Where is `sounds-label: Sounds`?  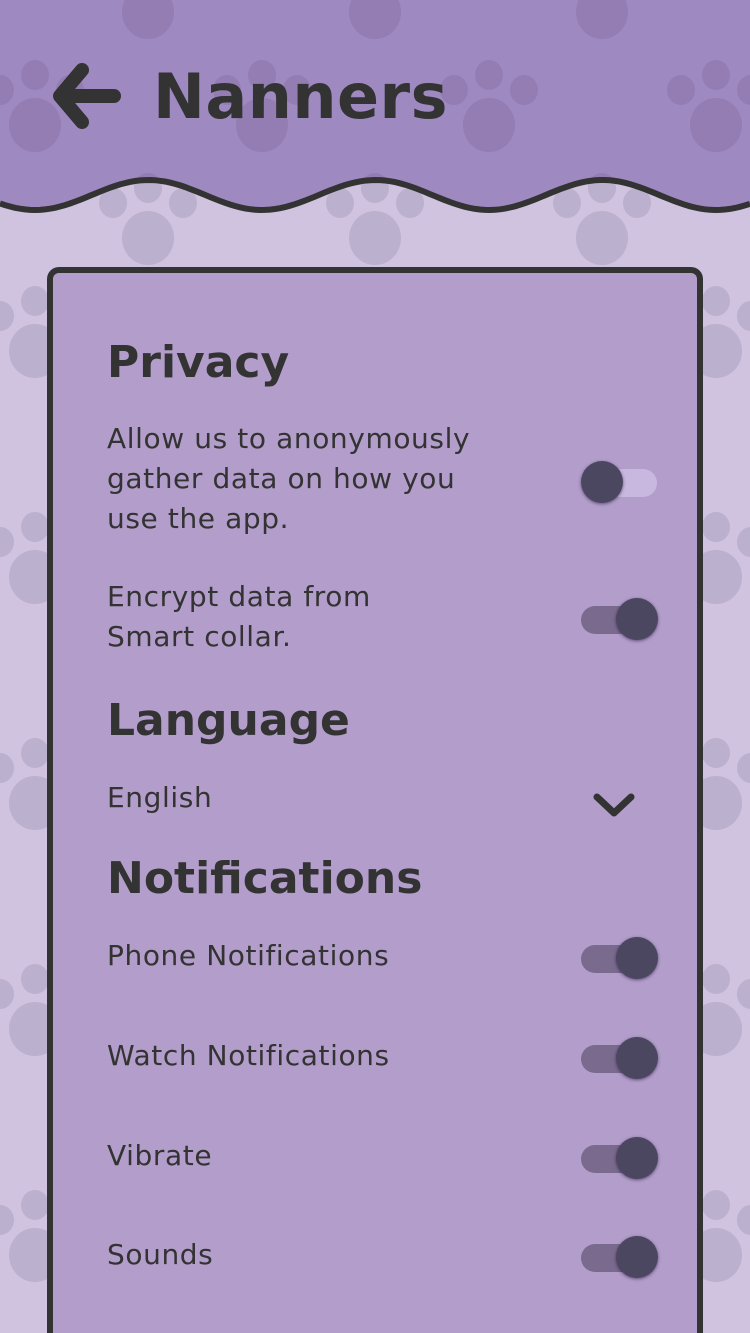 sounds-label: Sounds is located at coordinates (160, 1254).